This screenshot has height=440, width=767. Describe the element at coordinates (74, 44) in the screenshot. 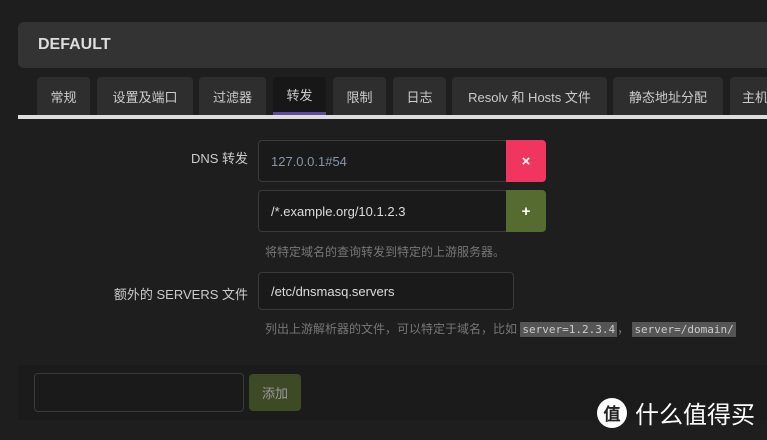

I see `section-title: DEFAULT` at that location.